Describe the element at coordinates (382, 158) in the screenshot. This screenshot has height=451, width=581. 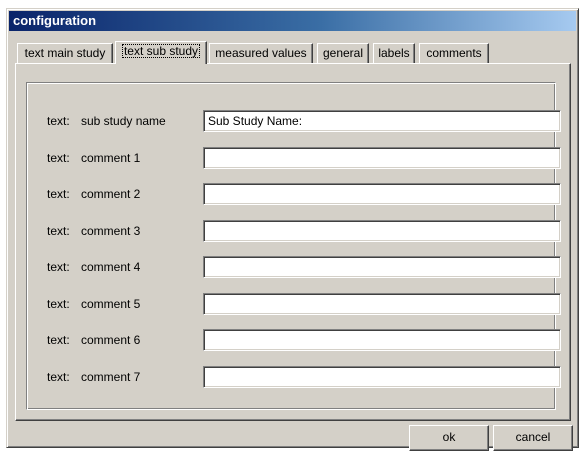
I see `comment-1-input` at that location.